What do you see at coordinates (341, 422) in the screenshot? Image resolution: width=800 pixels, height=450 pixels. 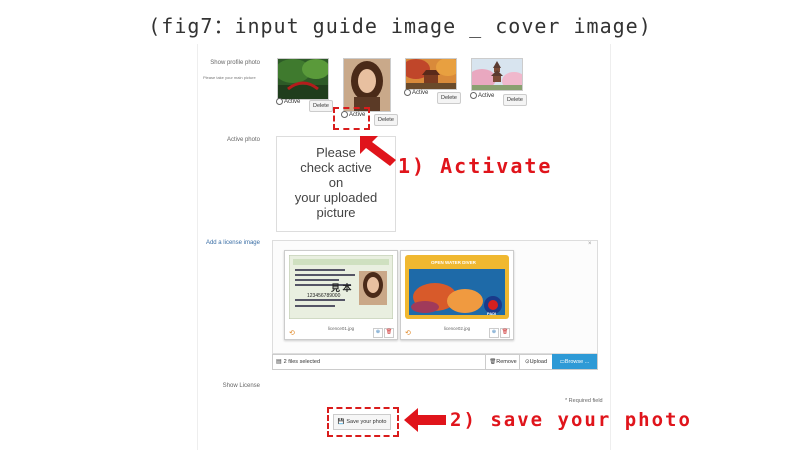 I see `save-icon: 💾` at bounding box center [341, 422].